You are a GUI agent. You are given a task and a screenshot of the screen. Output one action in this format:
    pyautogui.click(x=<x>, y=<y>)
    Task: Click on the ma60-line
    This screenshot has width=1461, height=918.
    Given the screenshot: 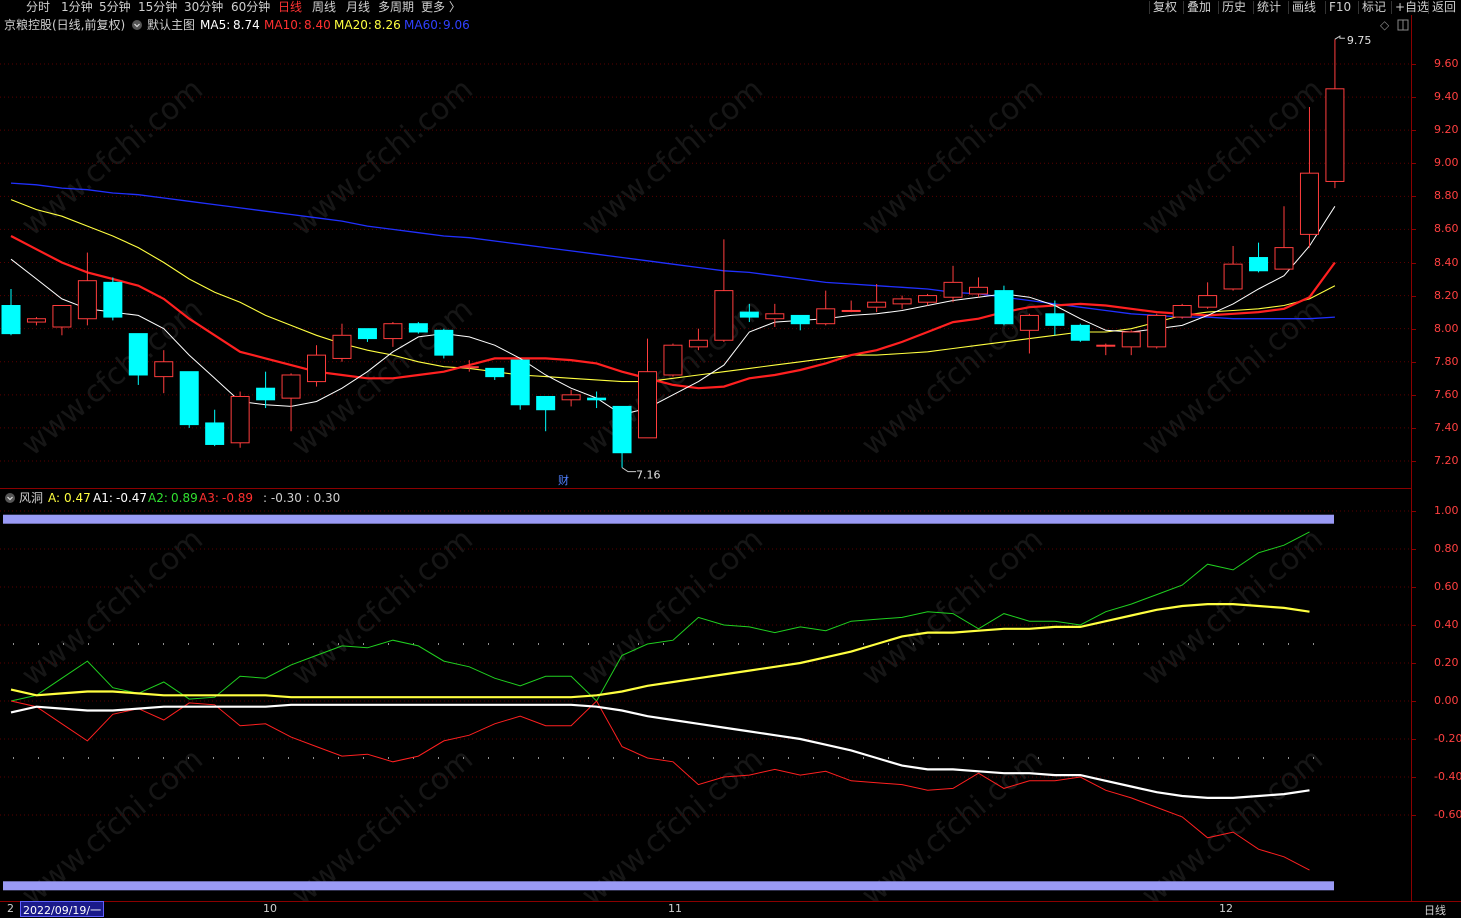 What is the action you would take?
    pyautogui.click(x=672, y=251)
    